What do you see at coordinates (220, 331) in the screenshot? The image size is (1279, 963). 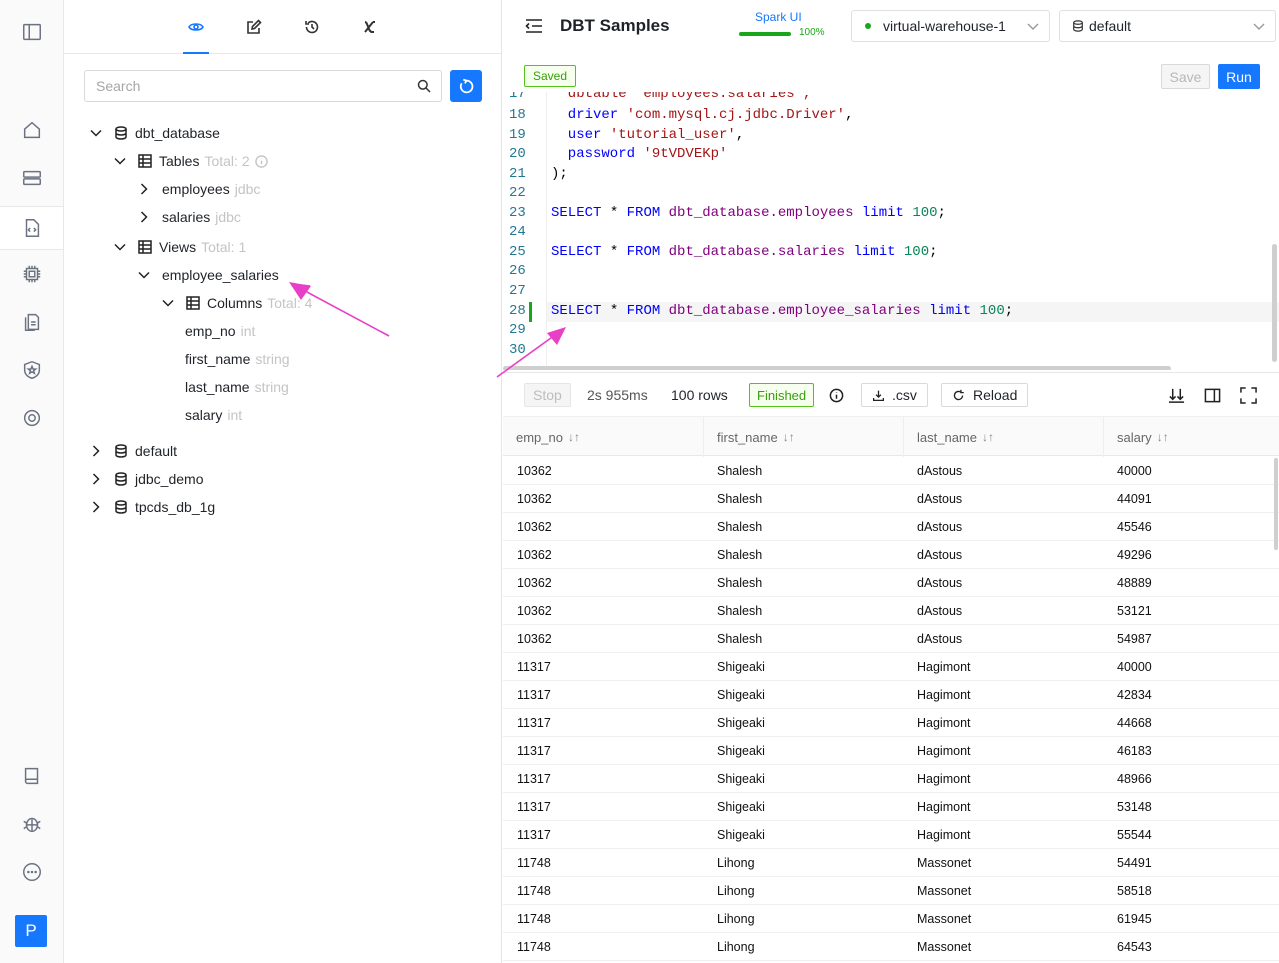 I see `column-emp-no: emp_no int` at bounding box center [220, 331].